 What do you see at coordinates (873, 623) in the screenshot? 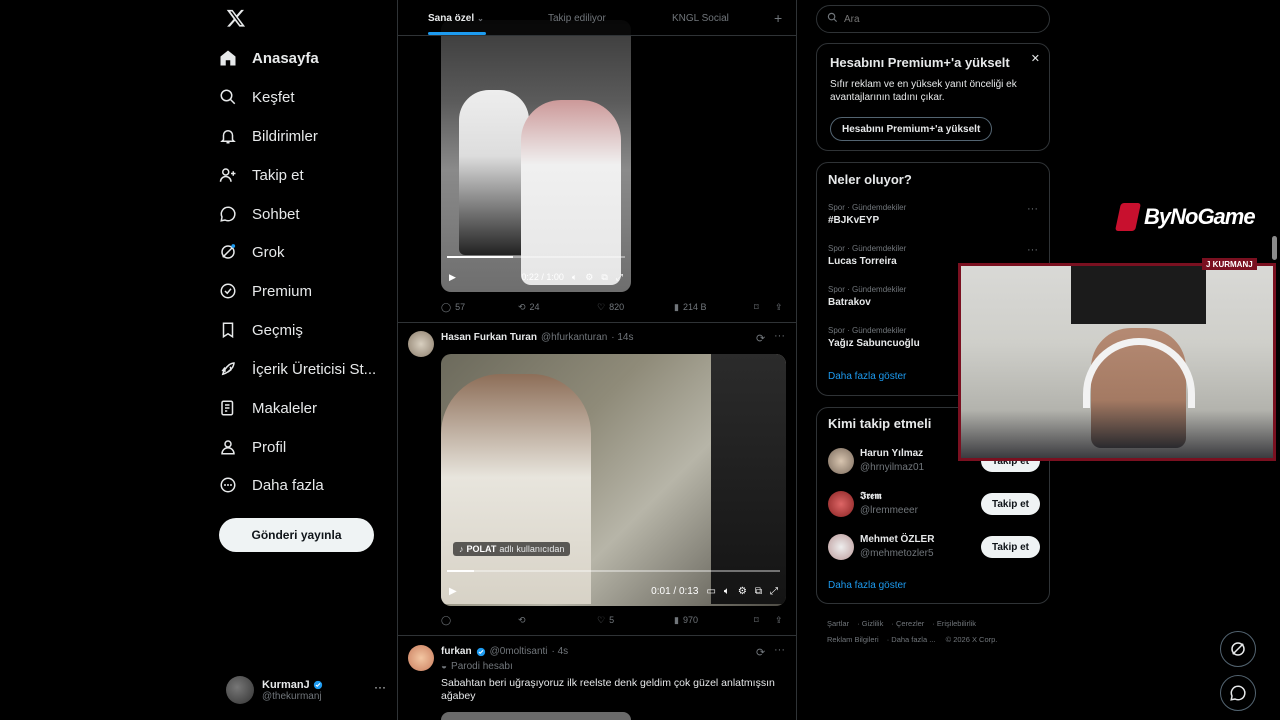
I see `footer-link: Gizlilik` at bounding box center [873, 623].